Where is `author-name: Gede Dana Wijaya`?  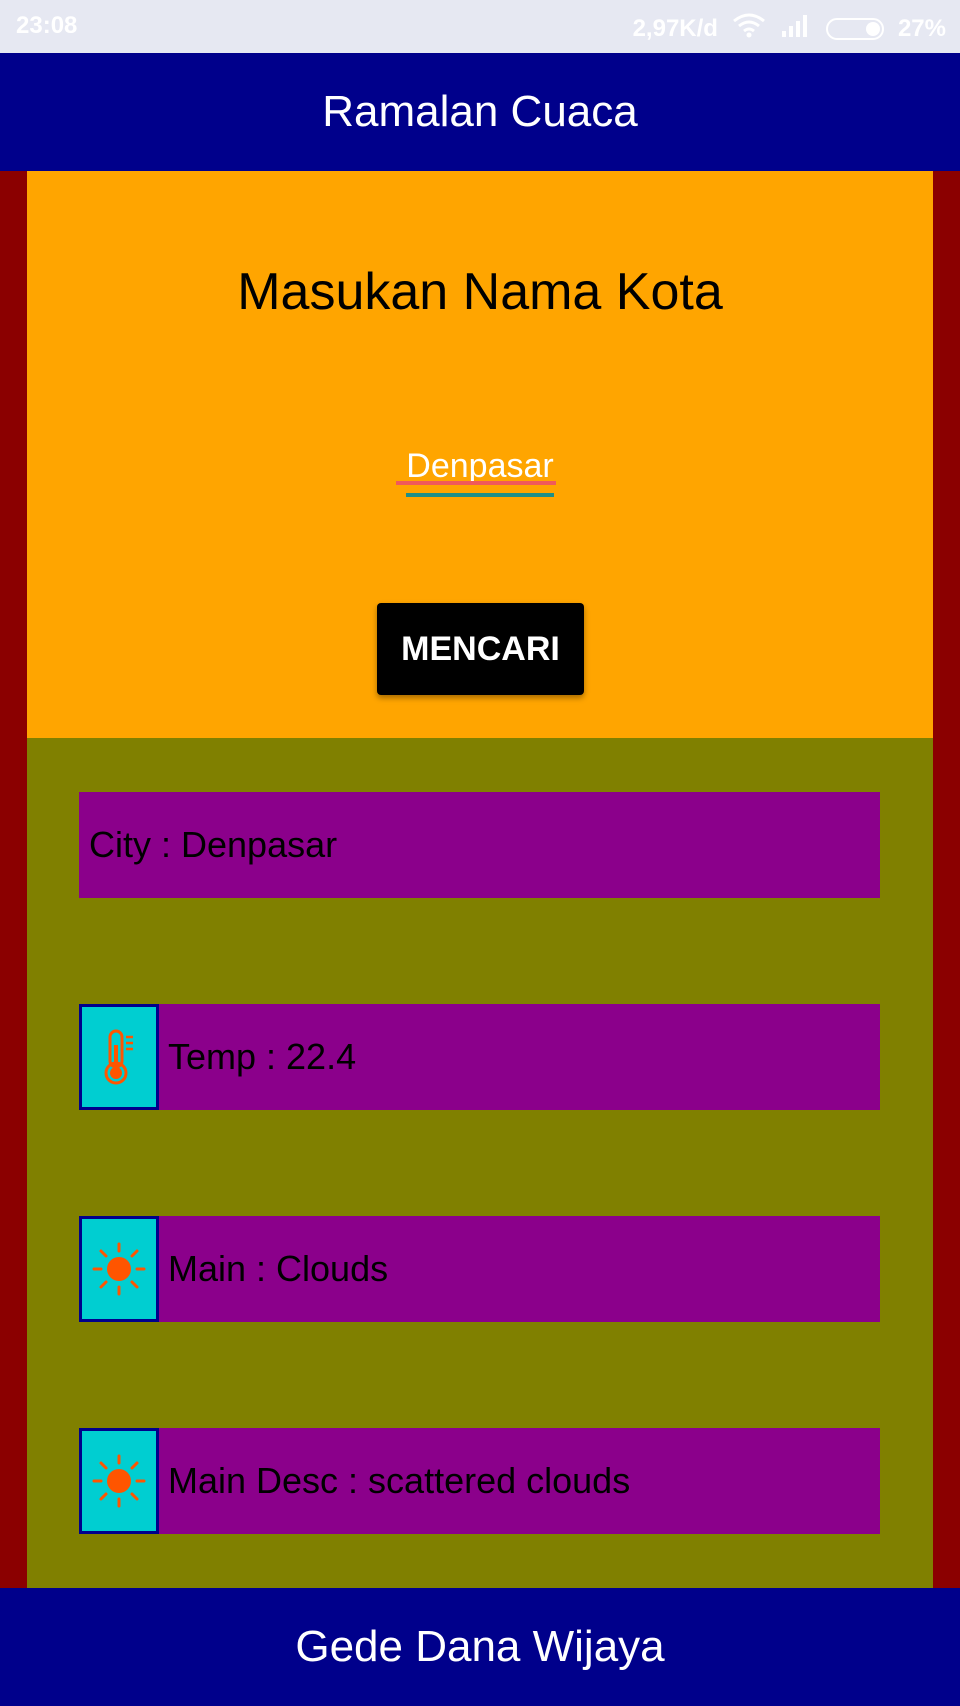 author-name: Gede Dana Wijaya is located at coordinates (480, 1646).